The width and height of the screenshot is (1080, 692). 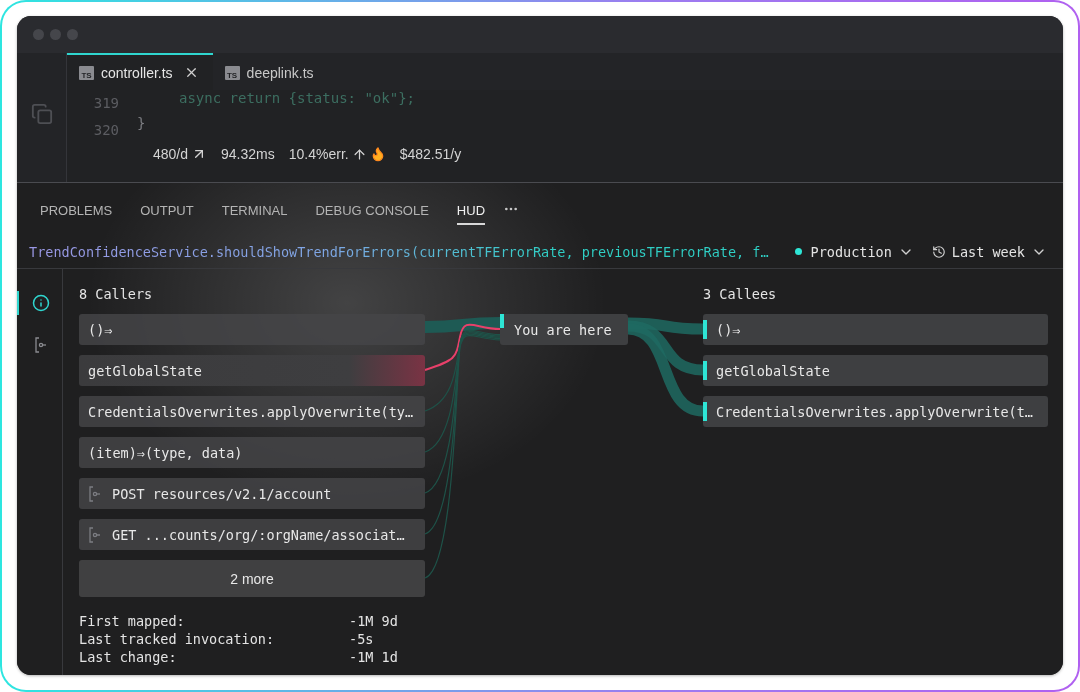 I want to click on metric-text: 94.32ms, so click(x=248, y=154).